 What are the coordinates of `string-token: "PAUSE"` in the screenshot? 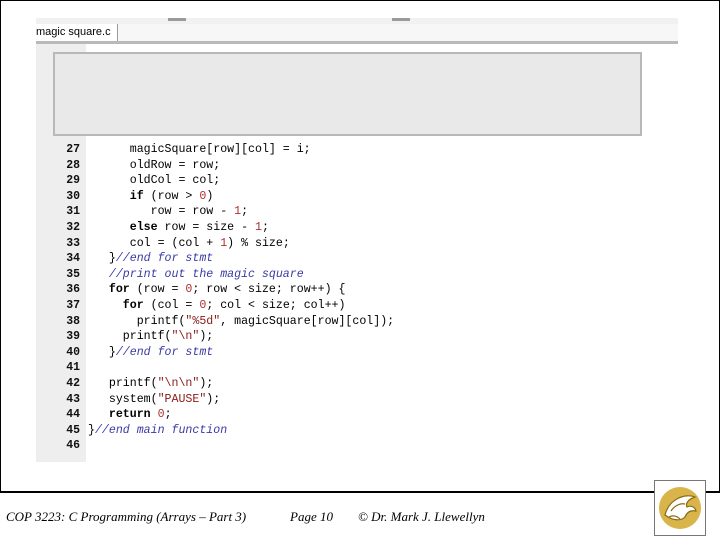 It's located at (182, 399).